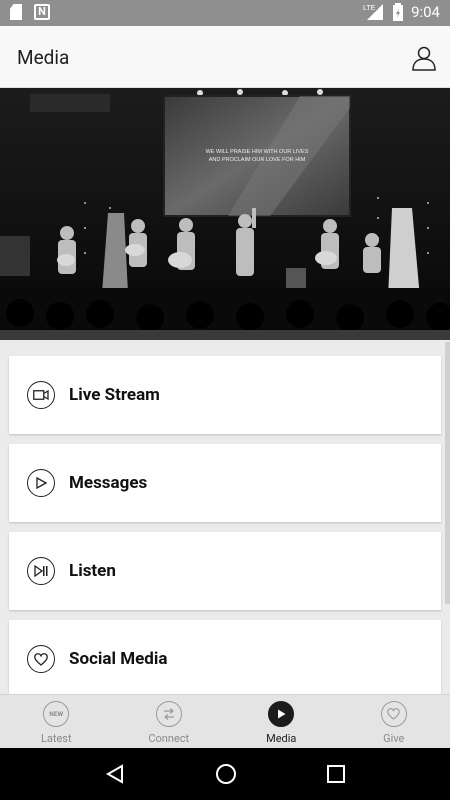 This screenshot has height=800, width=450. Describe the element at coordinates (43, 57) in the screenshot. I see `page-title: Media` at that location.